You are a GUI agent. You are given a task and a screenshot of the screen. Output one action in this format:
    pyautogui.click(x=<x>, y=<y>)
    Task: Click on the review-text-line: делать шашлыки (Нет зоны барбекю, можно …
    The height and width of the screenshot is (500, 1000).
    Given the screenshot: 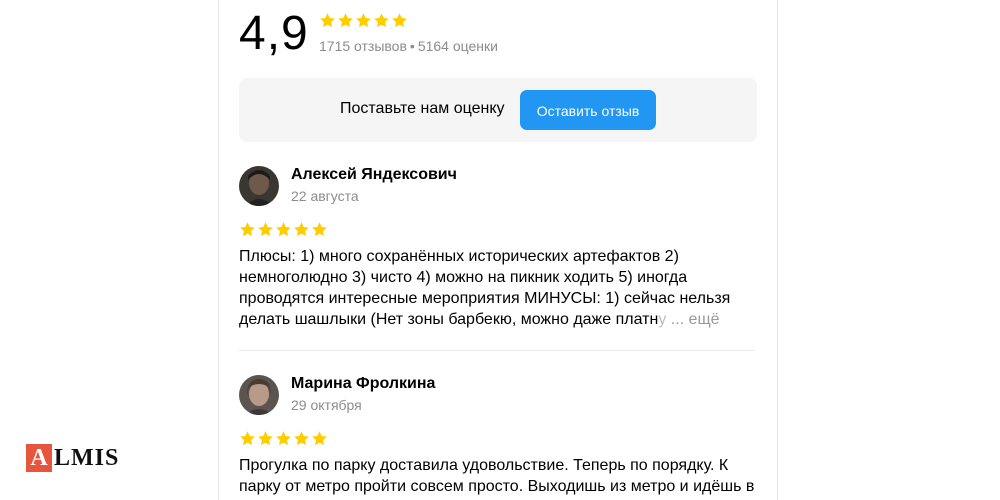 What is the action you would take?
    pyautogui.click(x=498, y=319)
    